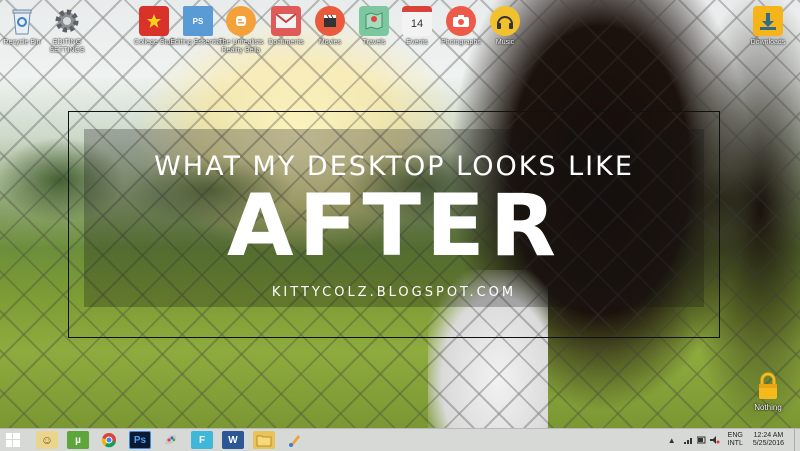 Image resolution: width=800 pixels, height=451 pixels. Describe the element at coordinates (768, 21) in the screenshot. I see `download-icon` at that location.